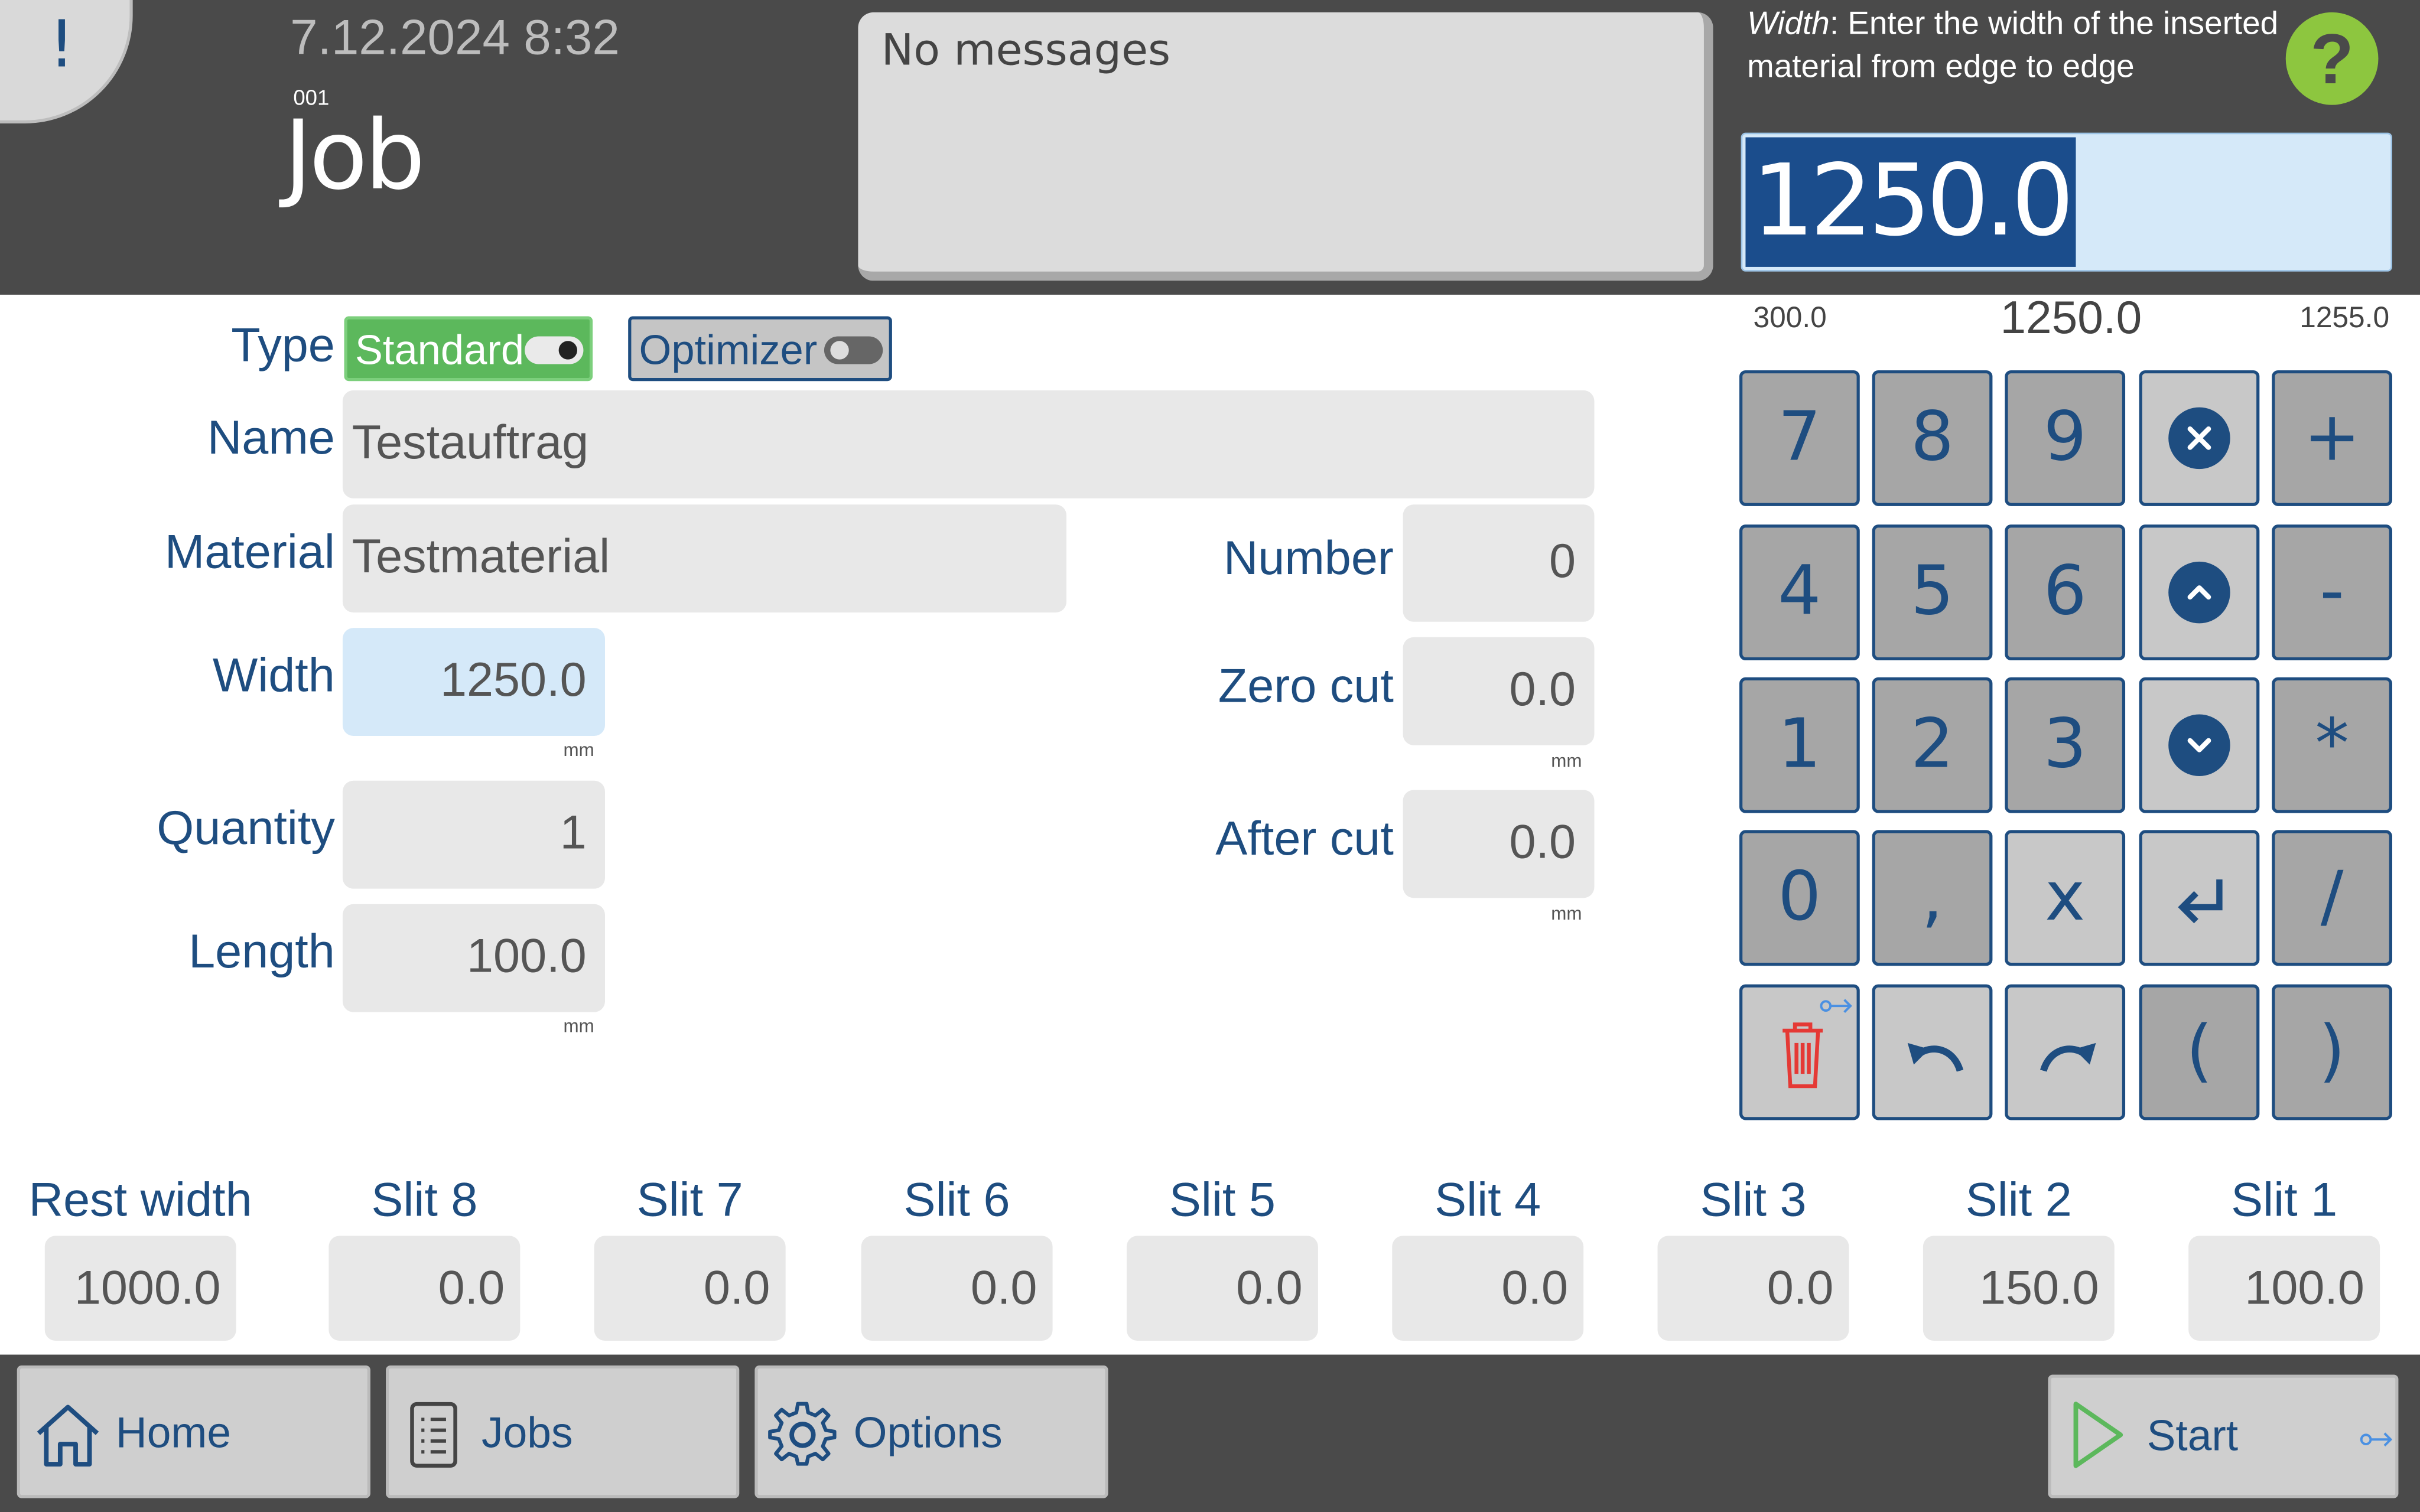  What do you see at coordinates (1488, 1288) in the screenshot?
I see `slit-4-field: 0.0` at bounding box center [1488, 1288].